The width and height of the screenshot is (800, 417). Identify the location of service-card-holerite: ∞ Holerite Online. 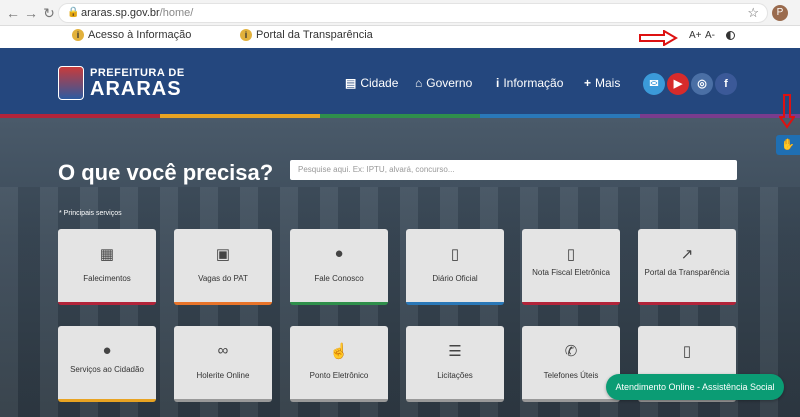
(223, 364).